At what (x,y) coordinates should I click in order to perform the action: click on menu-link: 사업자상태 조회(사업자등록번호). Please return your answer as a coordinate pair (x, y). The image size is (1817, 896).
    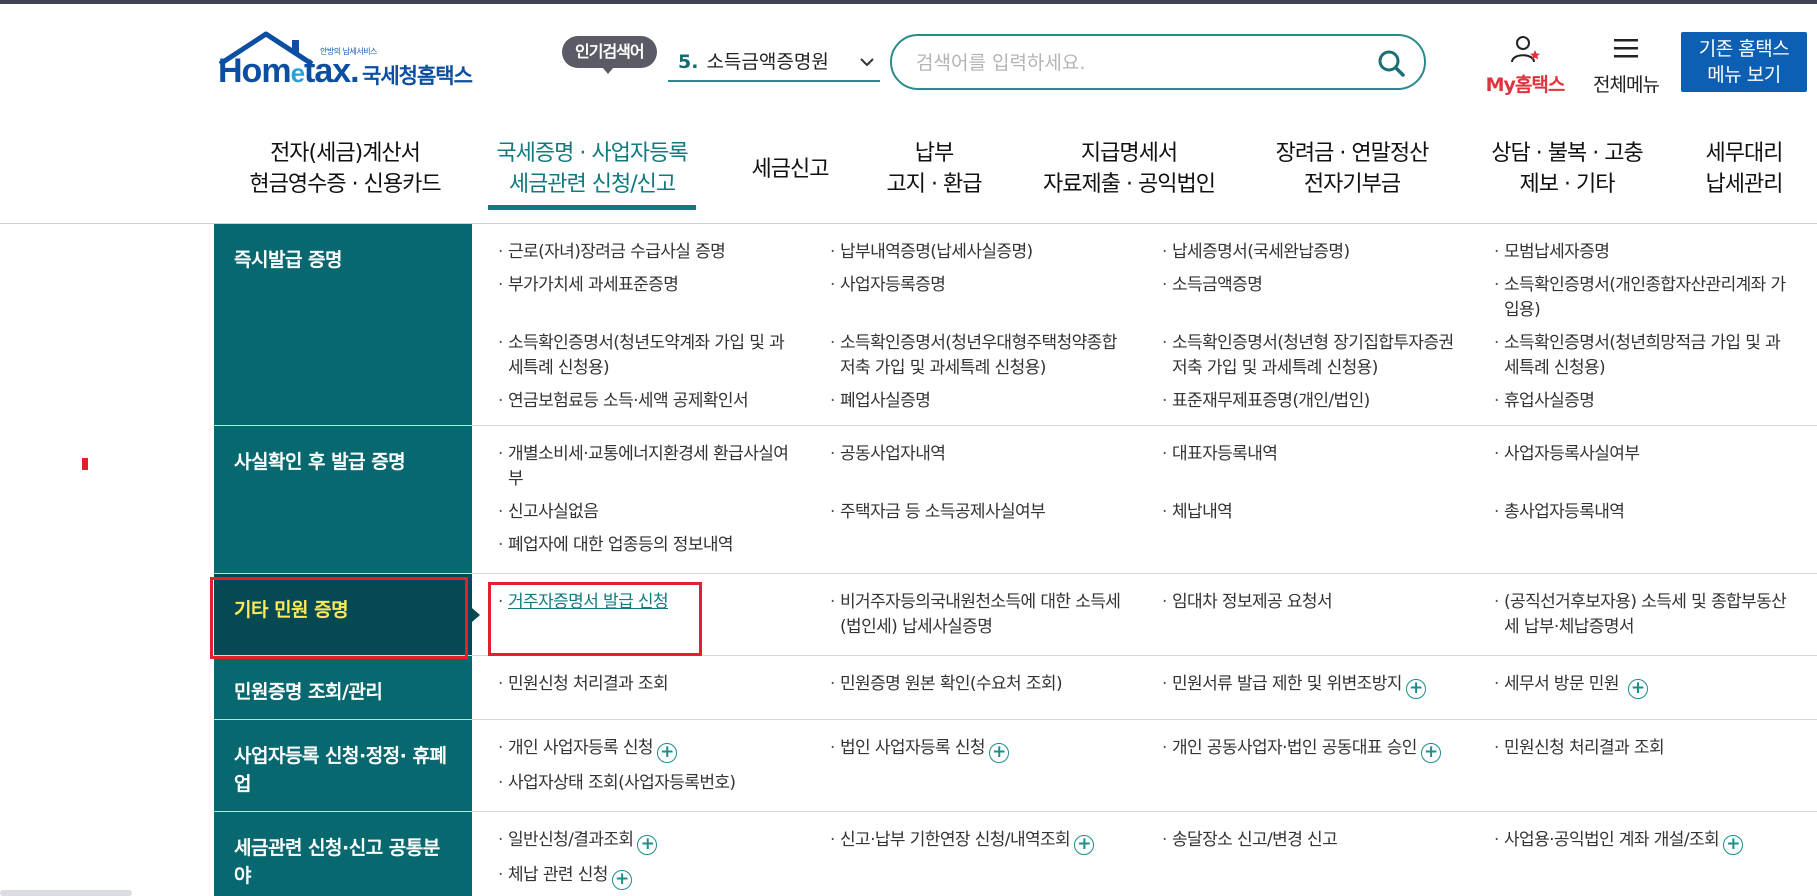
    Looking at the image, I should click on (638, 783).